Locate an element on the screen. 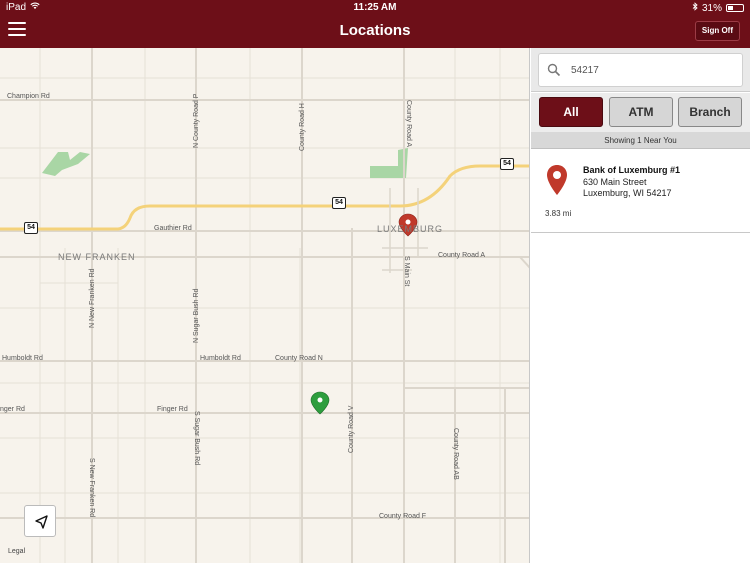 This screenshot has height=563, width=750. road-label: S Main St is located at coordinates (406, 271).